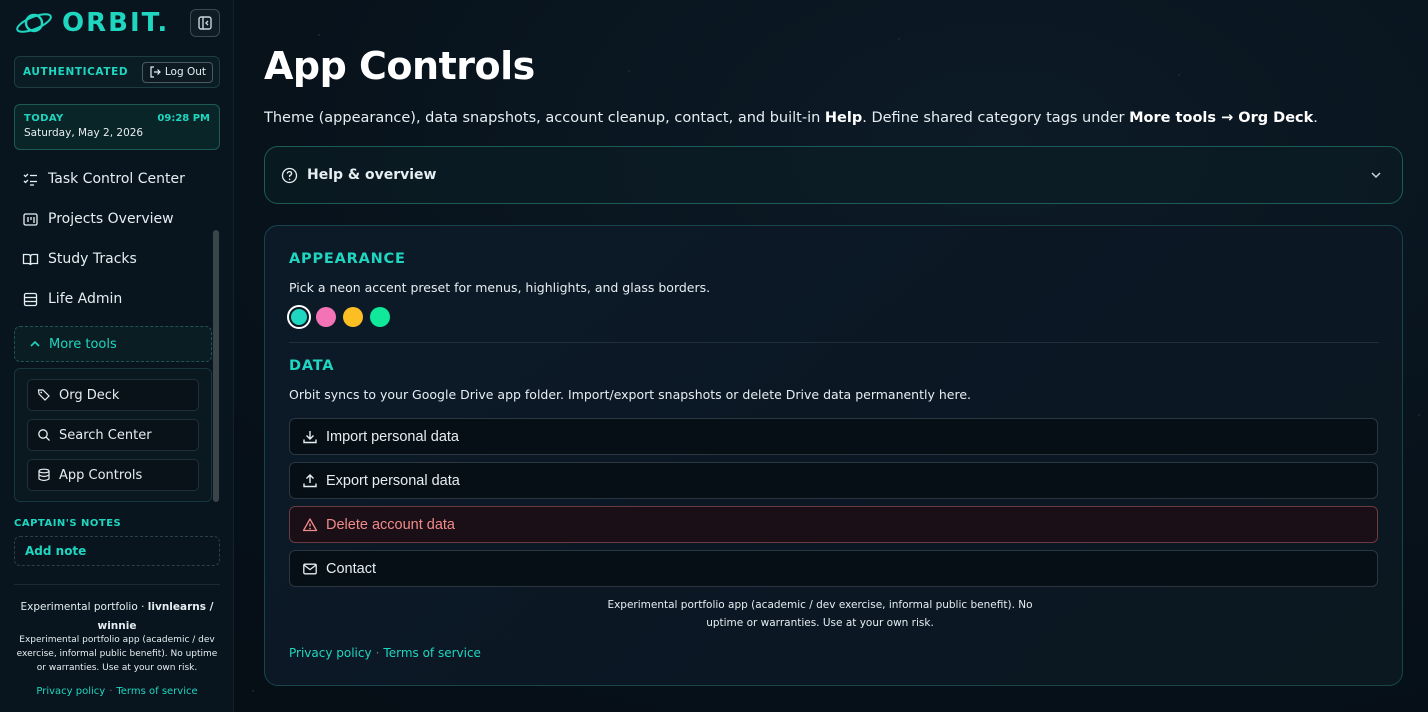 This screenshot has width=1428, height=712. I want to click on sub-item-org-deck: Org Deck, so click(113, 395).